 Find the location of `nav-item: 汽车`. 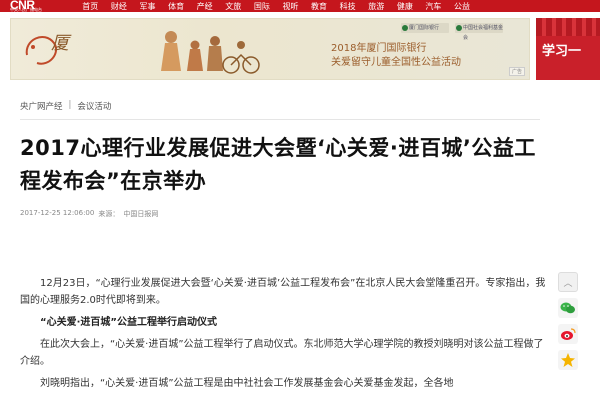

nav-item: 汽车 is located at coordinates (433, 6).